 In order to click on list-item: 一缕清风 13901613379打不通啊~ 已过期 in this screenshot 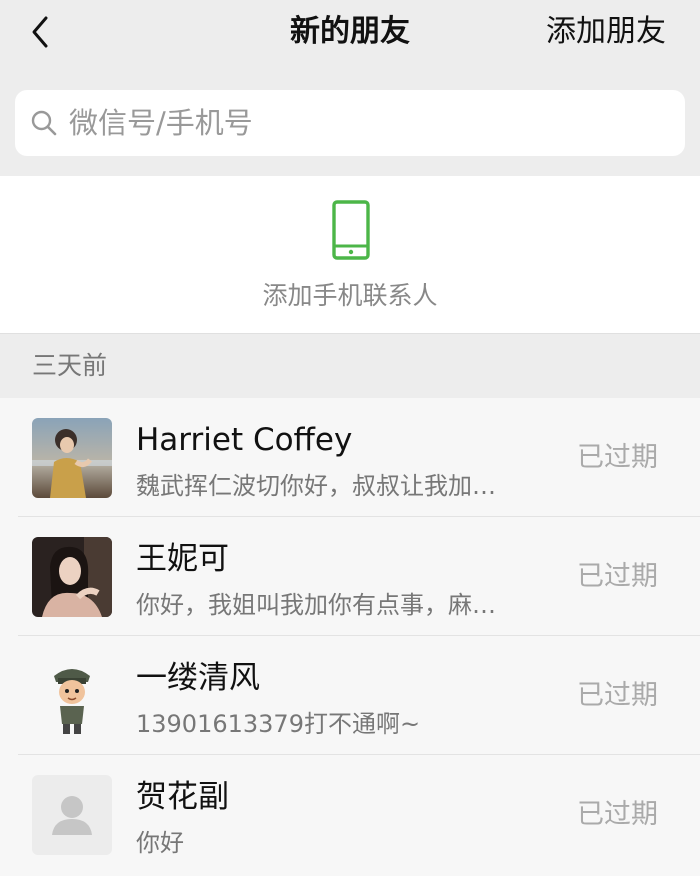, I will do `click(350, 695)`.